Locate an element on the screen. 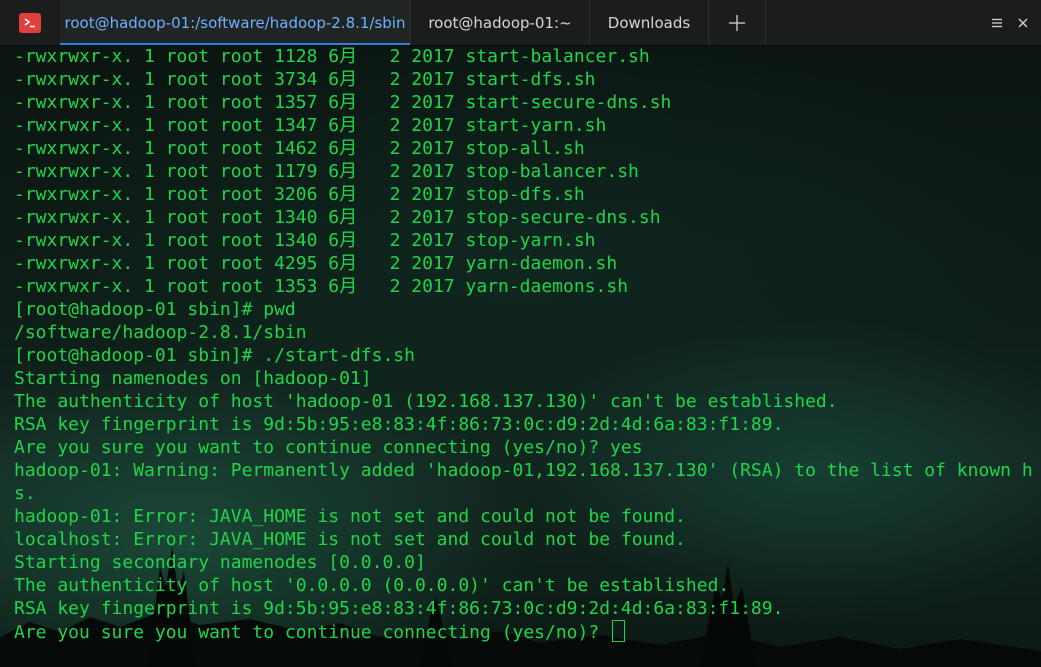 This screenshot has width=1041, height=667. tab-label: Downloads is located at coordinates (649, 22).